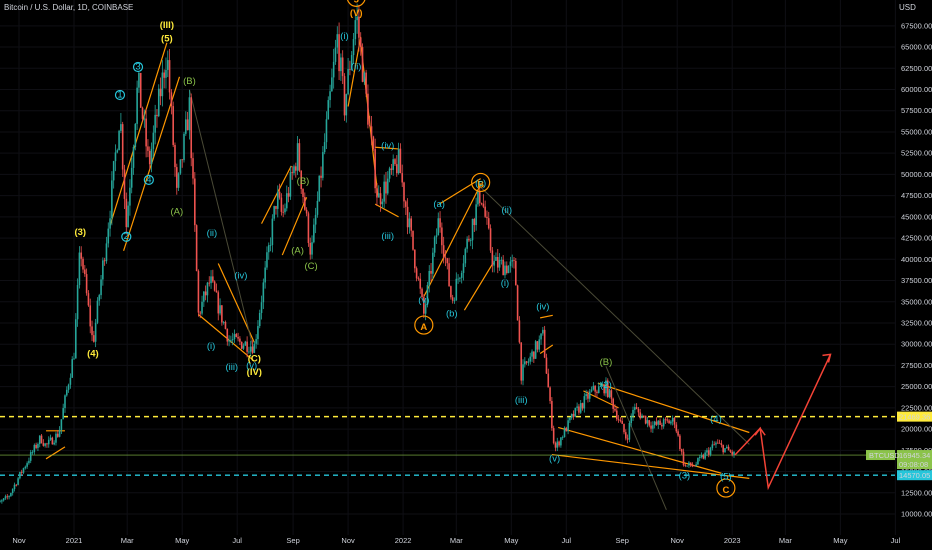  Describe the element at coordinates (916, 195) in the screenshot. I see `price-tick-label: 47500.00` at that location.